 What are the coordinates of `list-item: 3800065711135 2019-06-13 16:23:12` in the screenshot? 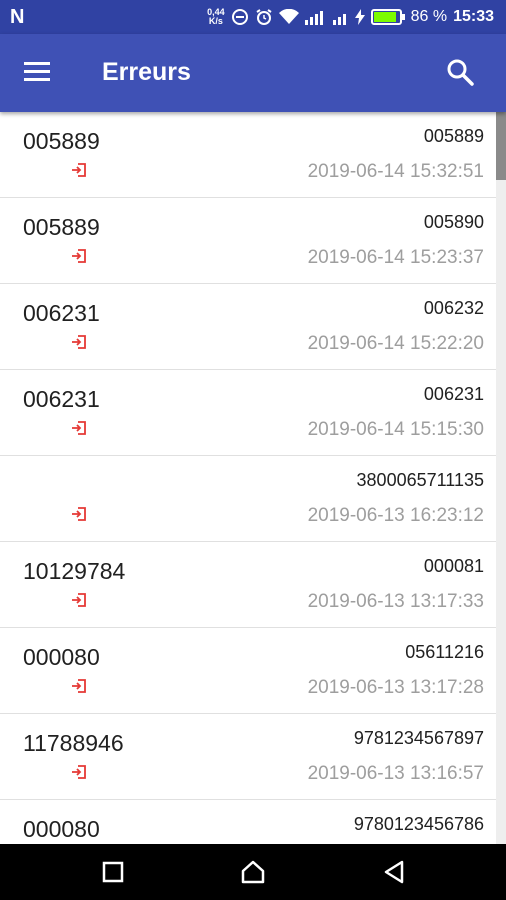 It's located at (248, 499).